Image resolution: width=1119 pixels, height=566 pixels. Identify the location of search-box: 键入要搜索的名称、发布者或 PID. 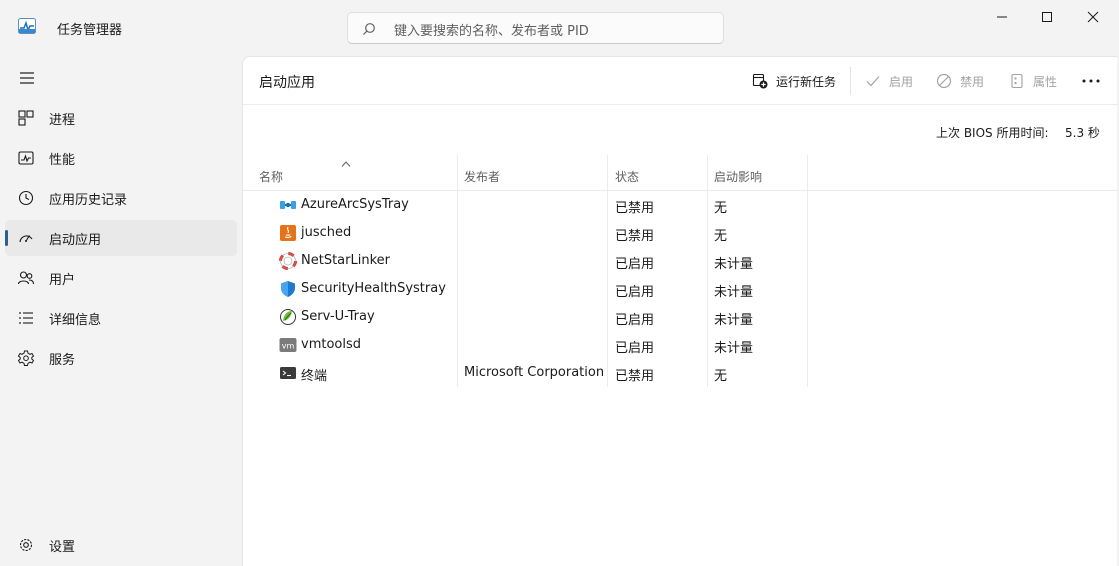
(535, 28).